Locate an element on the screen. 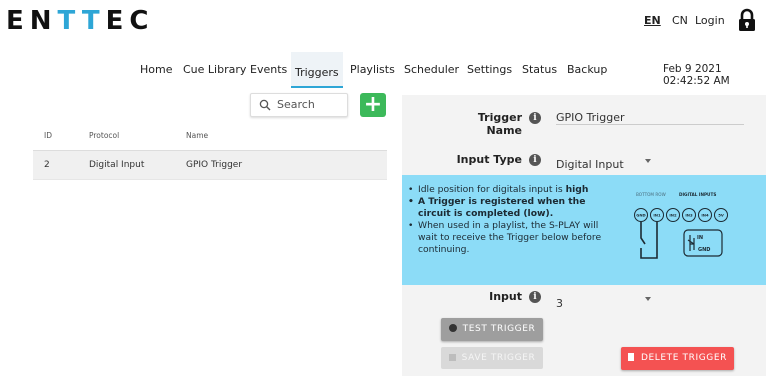  info-item: Idle position for digitals input is high is located at coordinates (513, 190).